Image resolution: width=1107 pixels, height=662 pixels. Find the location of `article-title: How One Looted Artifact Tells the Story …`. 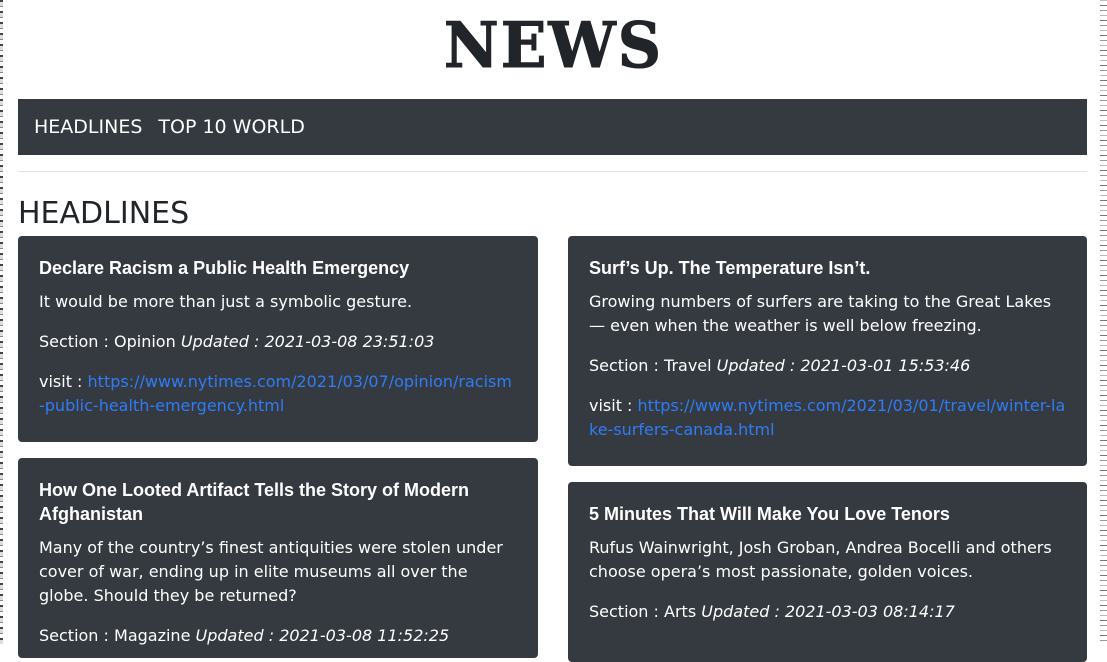

article-title: How One Looted Artifact Tells the Story … is located at coordinates (254, 502).